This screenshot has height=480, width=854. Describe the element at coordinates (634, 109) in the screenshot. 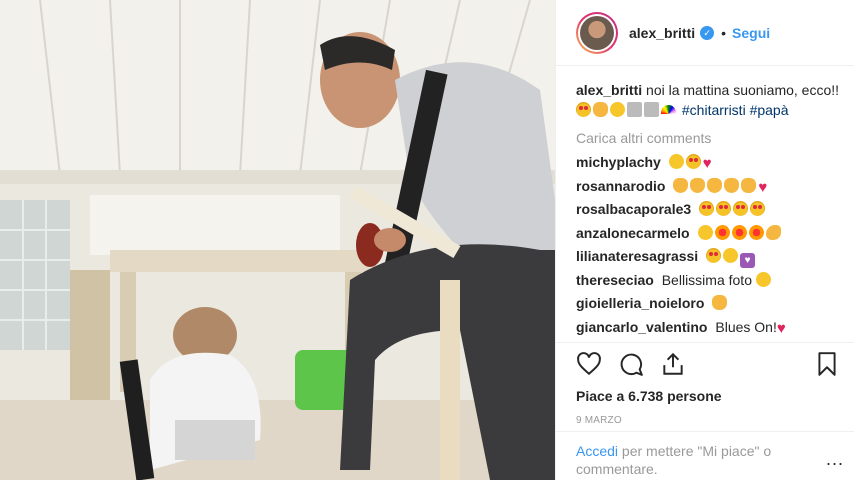

I see `coffee-emoji-icon` at that location.